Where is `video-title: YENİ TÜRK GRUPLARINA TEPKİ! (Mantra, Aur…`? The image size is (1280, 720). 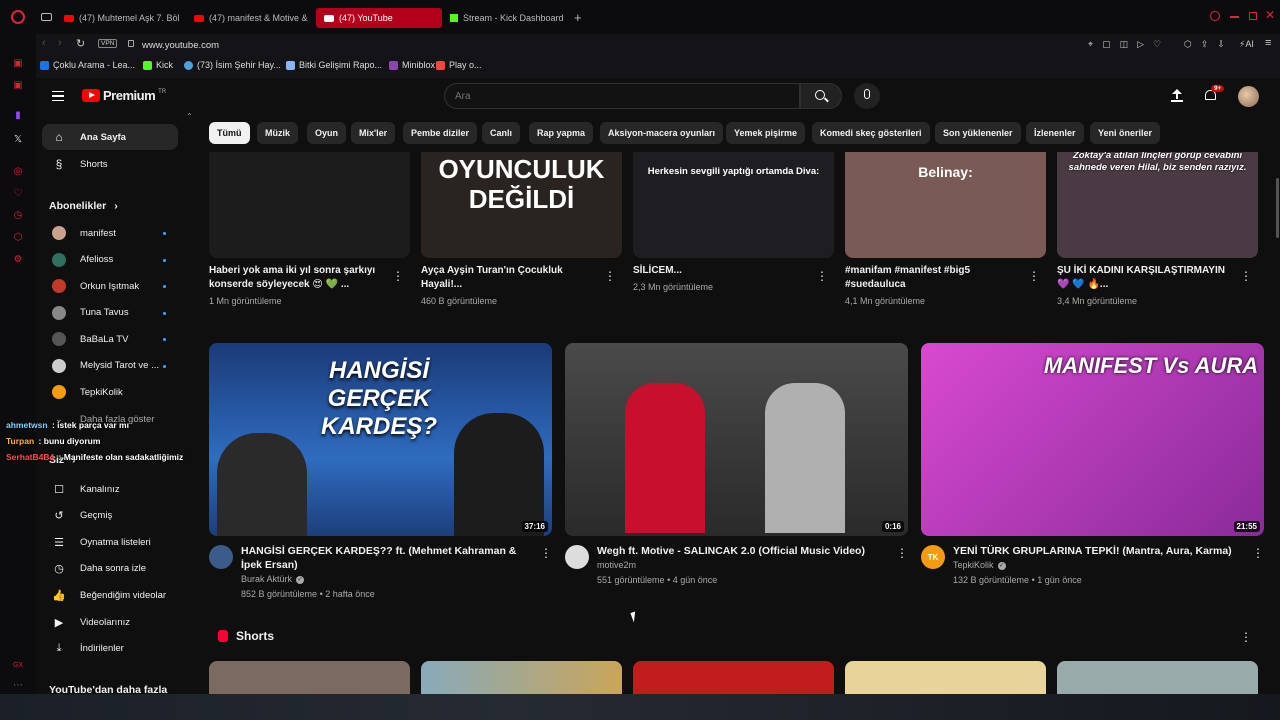
video-title: YENİ TÜRK GRUPLARINA TEPKİ! (Mantra, Aur… is located at coordinates (1098, 551).